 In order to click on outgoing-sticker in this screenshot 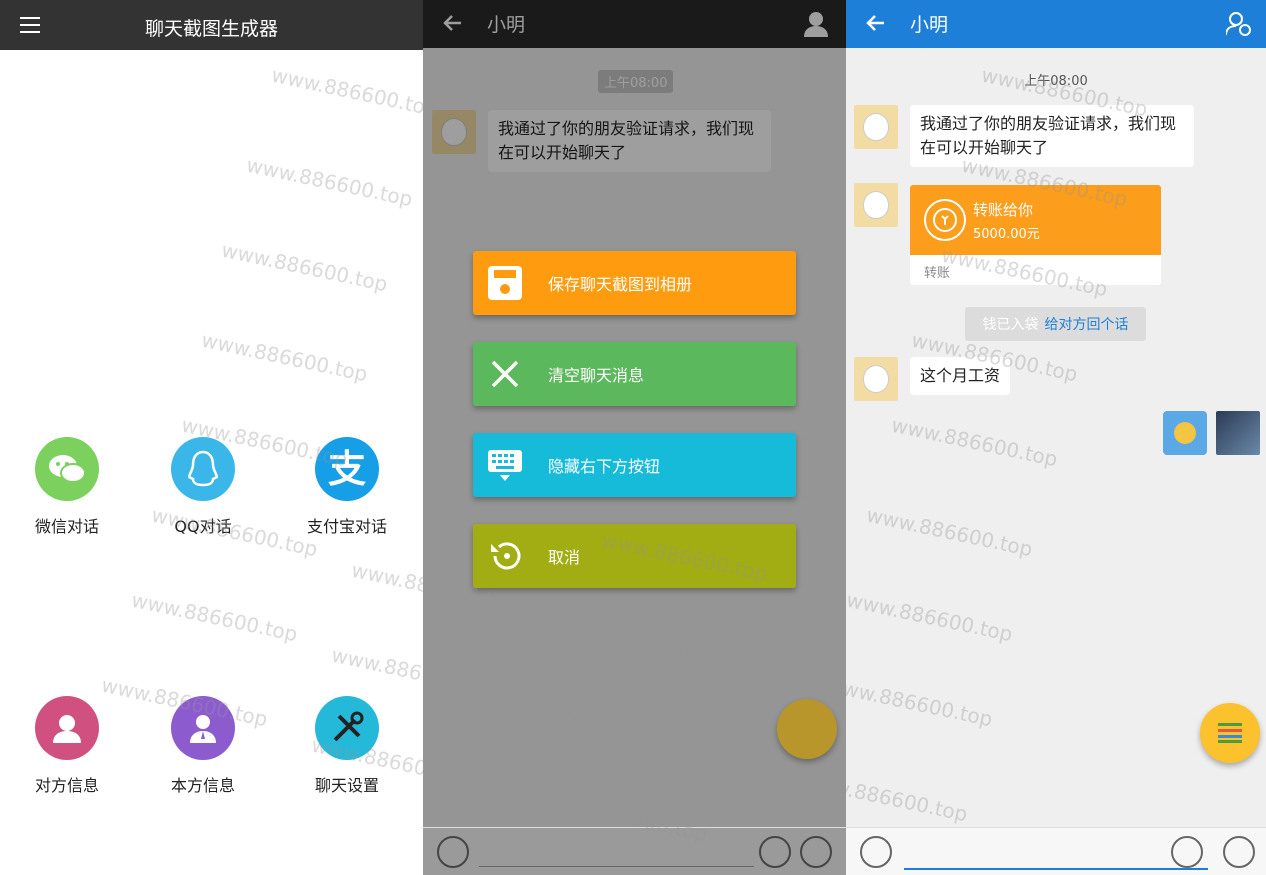, I will do `click(1185, 433)`.